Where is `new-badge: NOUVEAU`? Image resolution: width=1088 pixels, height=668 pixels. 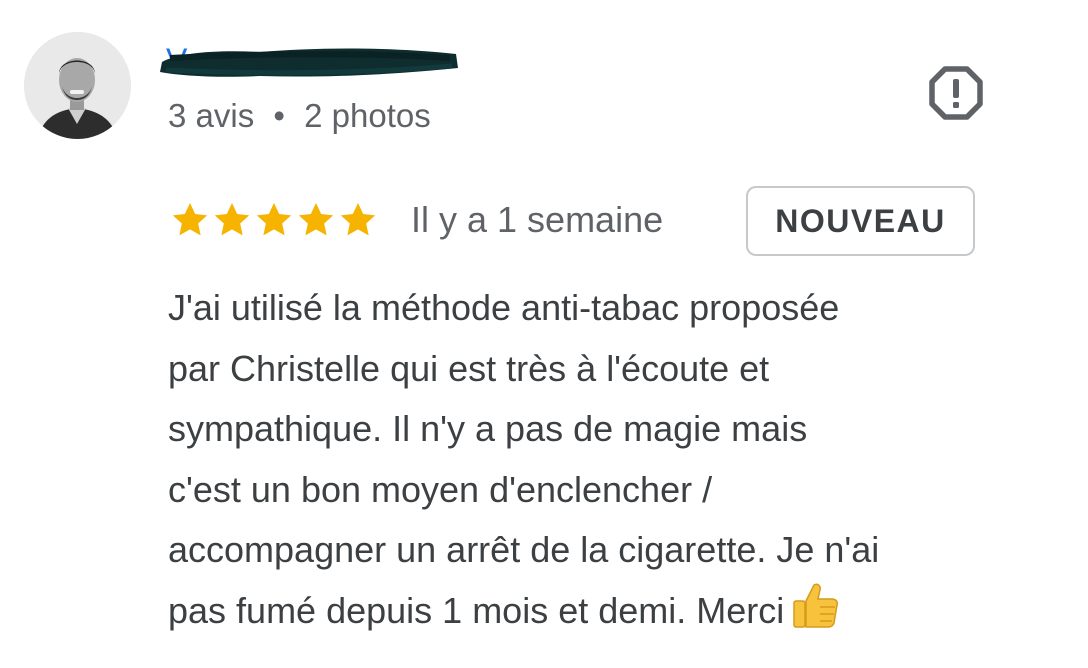
new-badge: NOUVEAU is located at coordinates (860, 221).